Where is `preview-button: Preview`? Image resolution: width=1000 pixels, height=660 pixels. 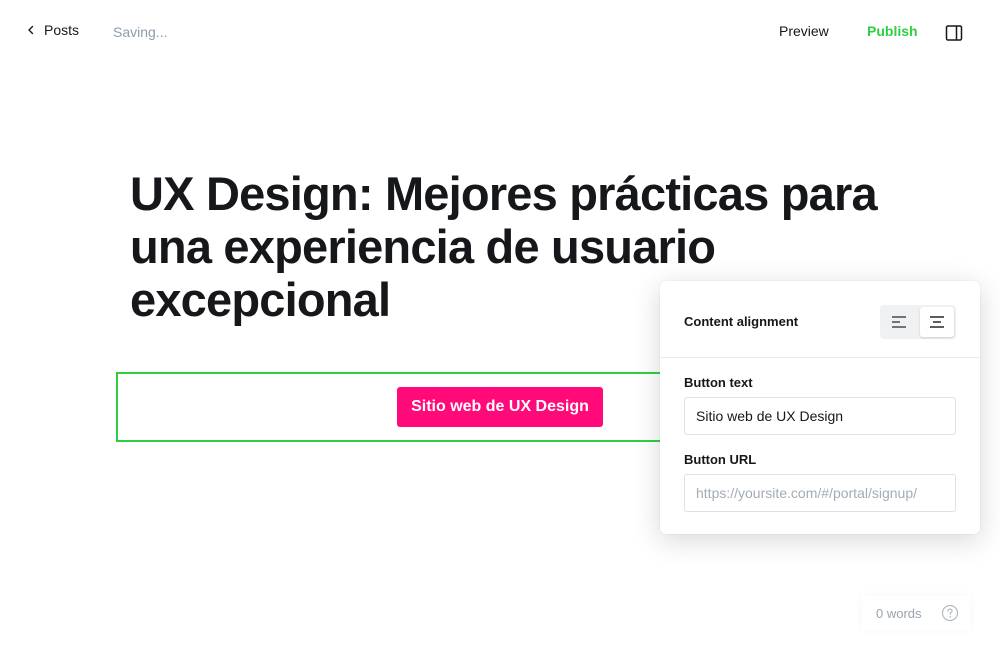 preview-button: Preview is located at coordinates (804, 31).